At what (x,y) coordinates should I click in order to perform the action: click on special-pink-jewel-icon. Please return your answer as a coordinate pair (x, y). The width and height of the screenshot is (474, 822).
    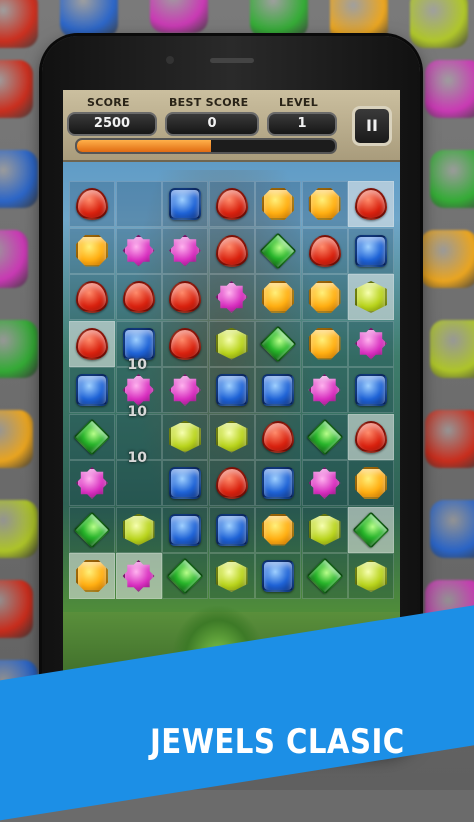
    Looking at the image, I should click on (324, 390).